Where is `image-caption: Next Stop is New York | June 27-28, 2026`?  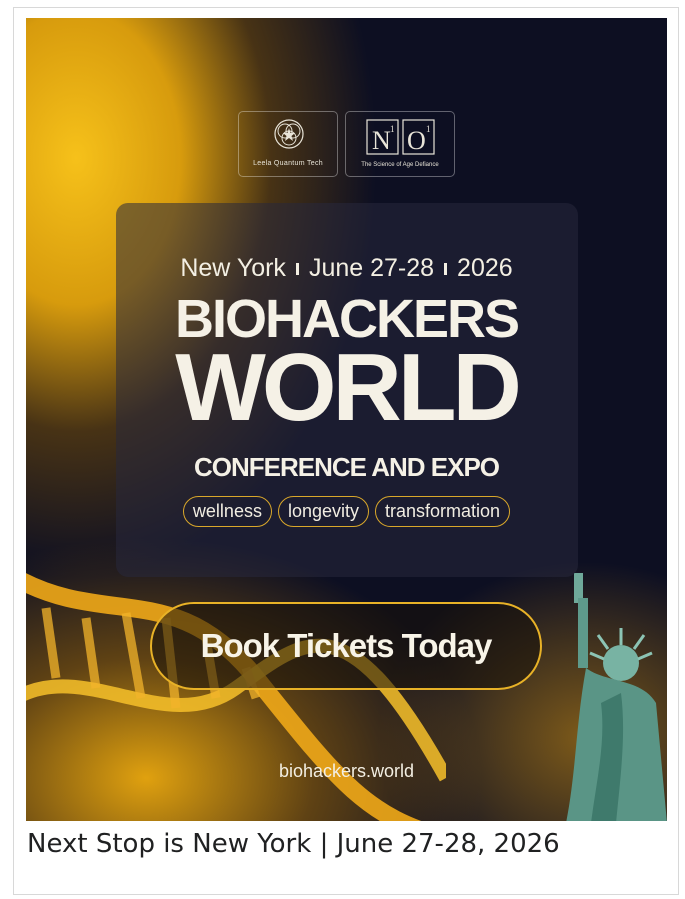 image-caption: Next Stop is New York | June 27-28, 2026 is located at coordinates (293, 844).